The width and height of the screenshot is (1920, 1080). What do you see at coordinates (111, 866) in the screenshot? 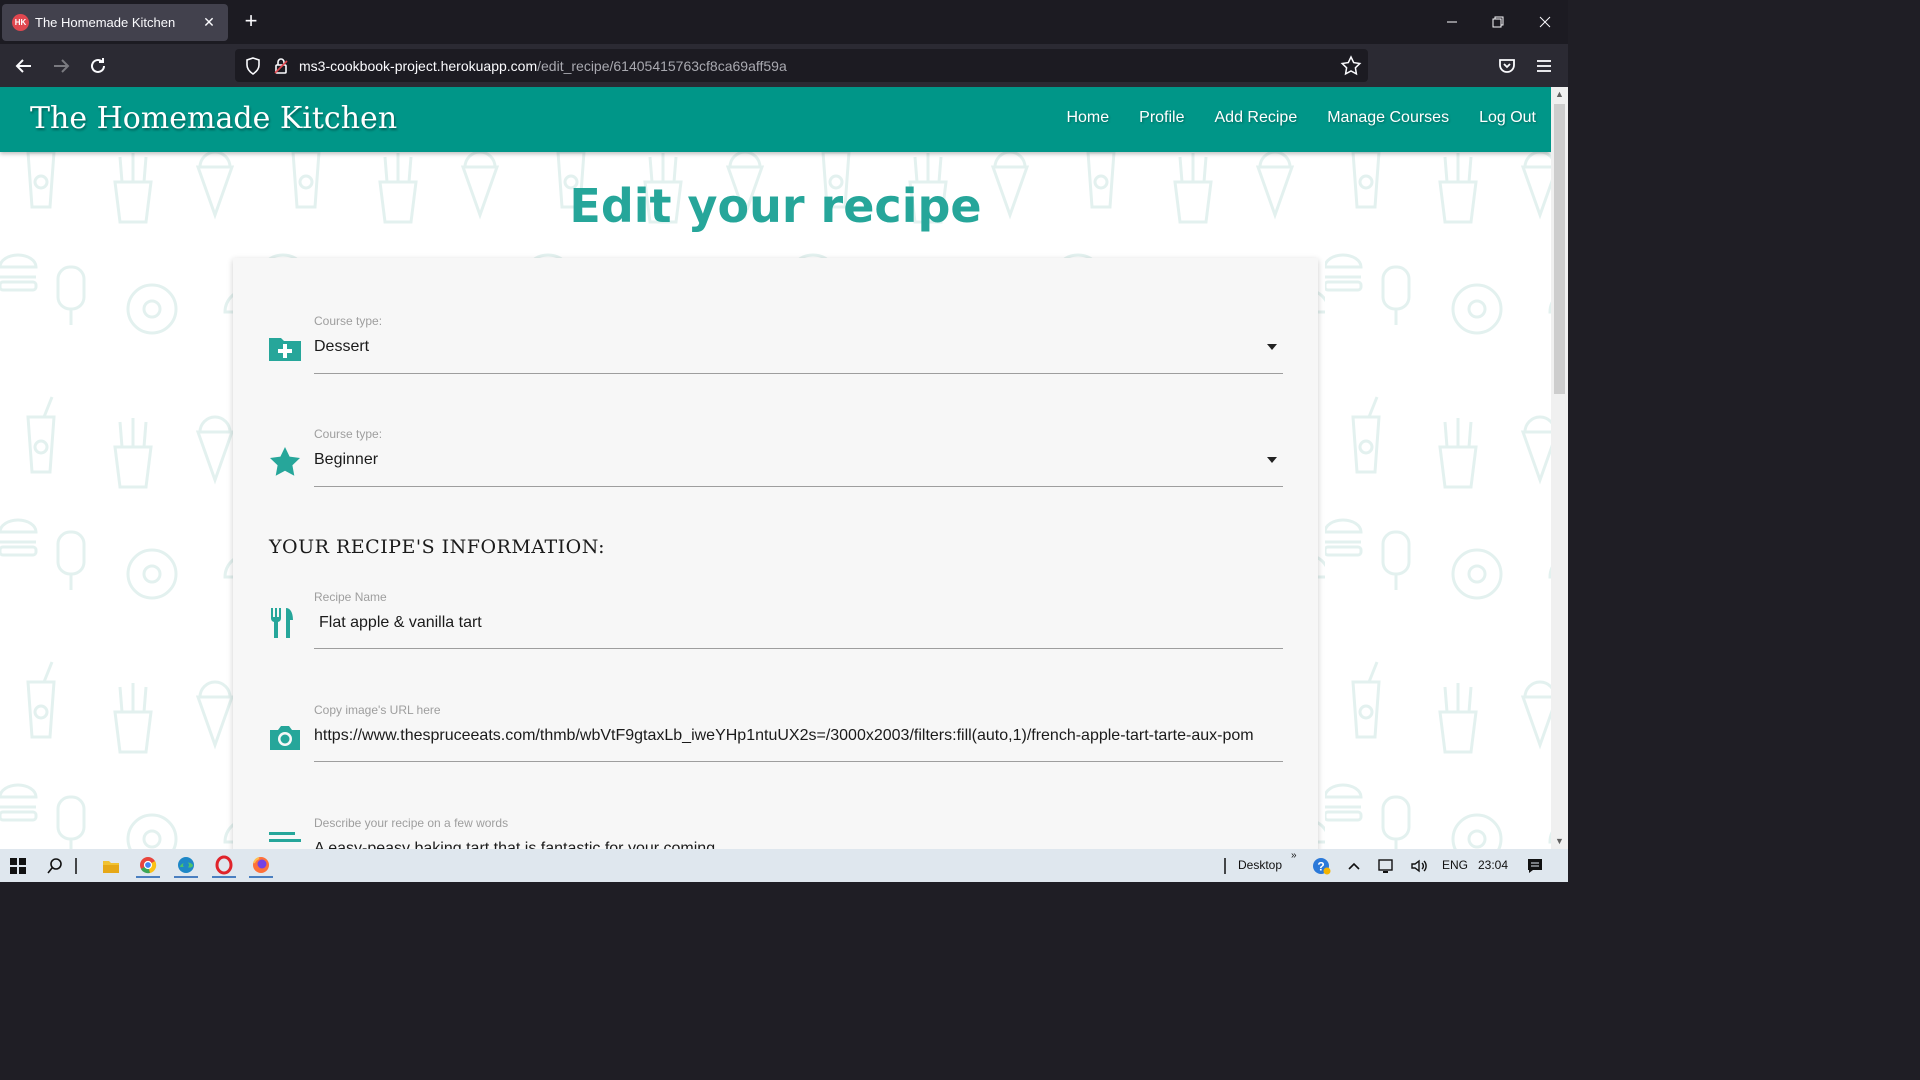
I see `file-explorer-icon` at bounding box center [111, 866].